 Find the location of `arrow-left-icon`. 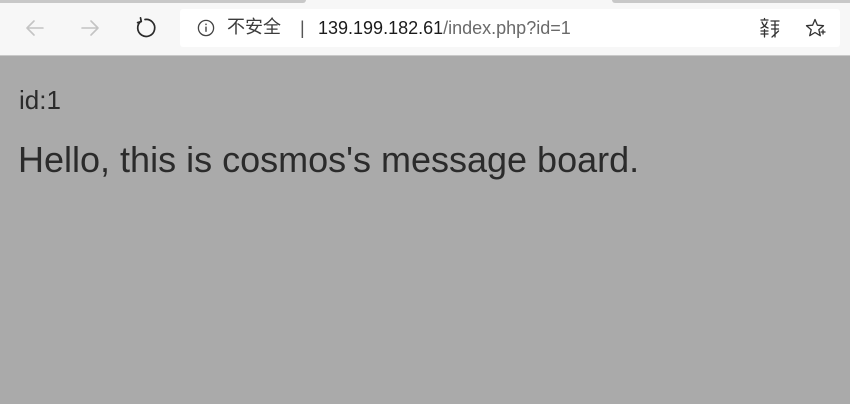

arrow-left-icon is located at coordinates (35, 28).